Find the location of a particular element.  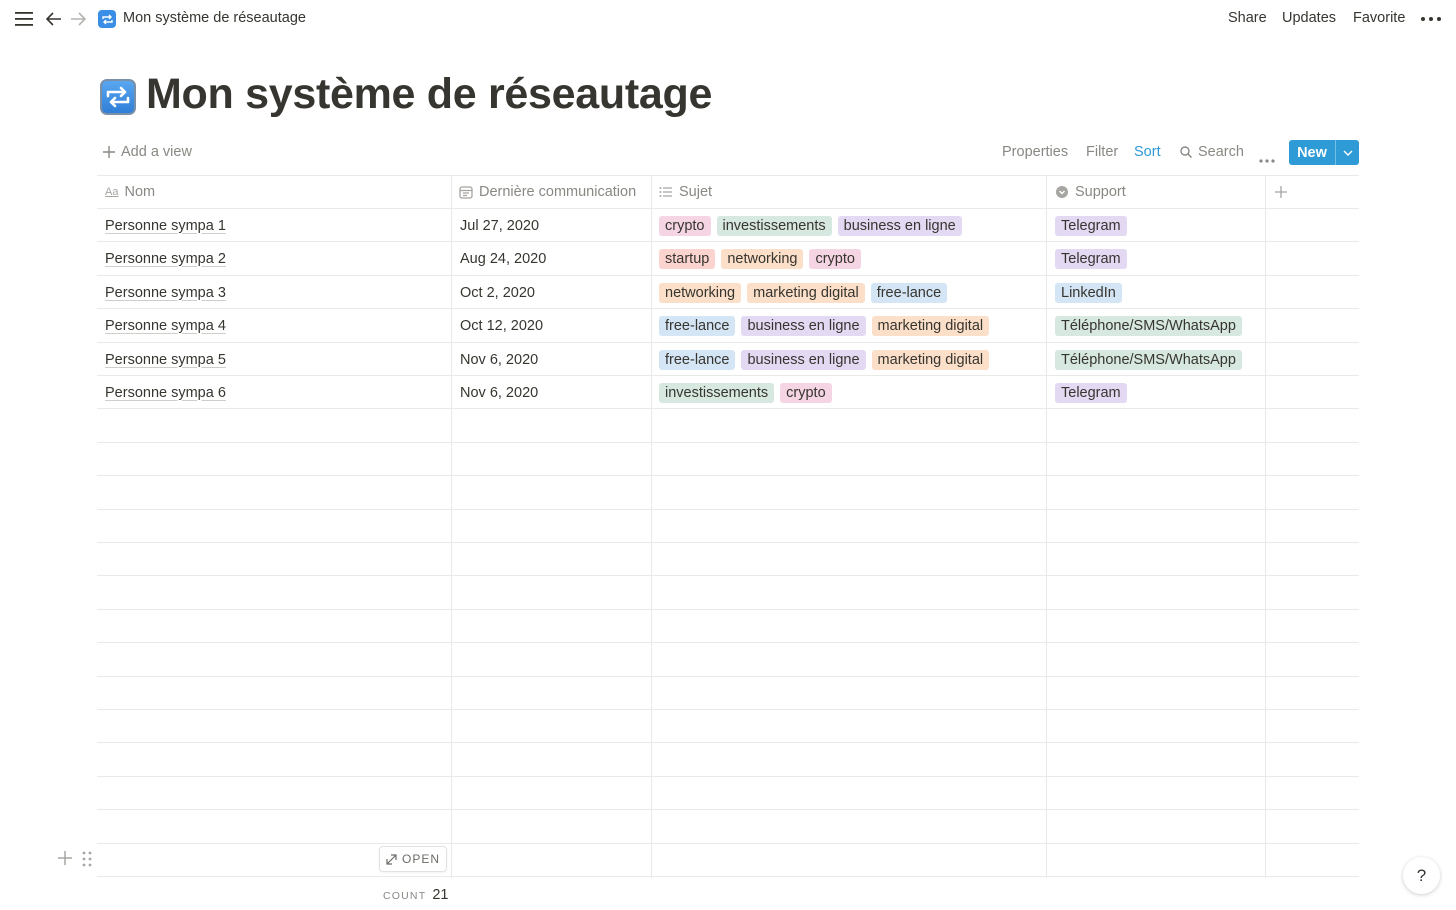

row-name: Personne sympa 5 is located at coordinates (165, 360).